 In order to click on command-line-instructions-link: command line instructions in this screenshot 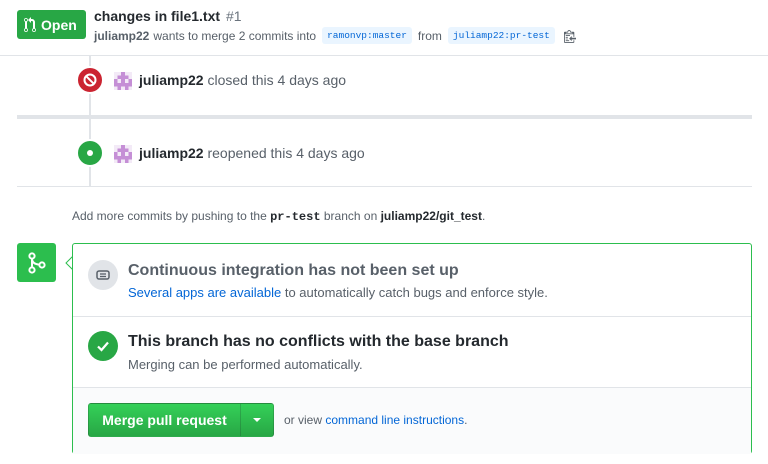, I will do `click(394, 420)`.